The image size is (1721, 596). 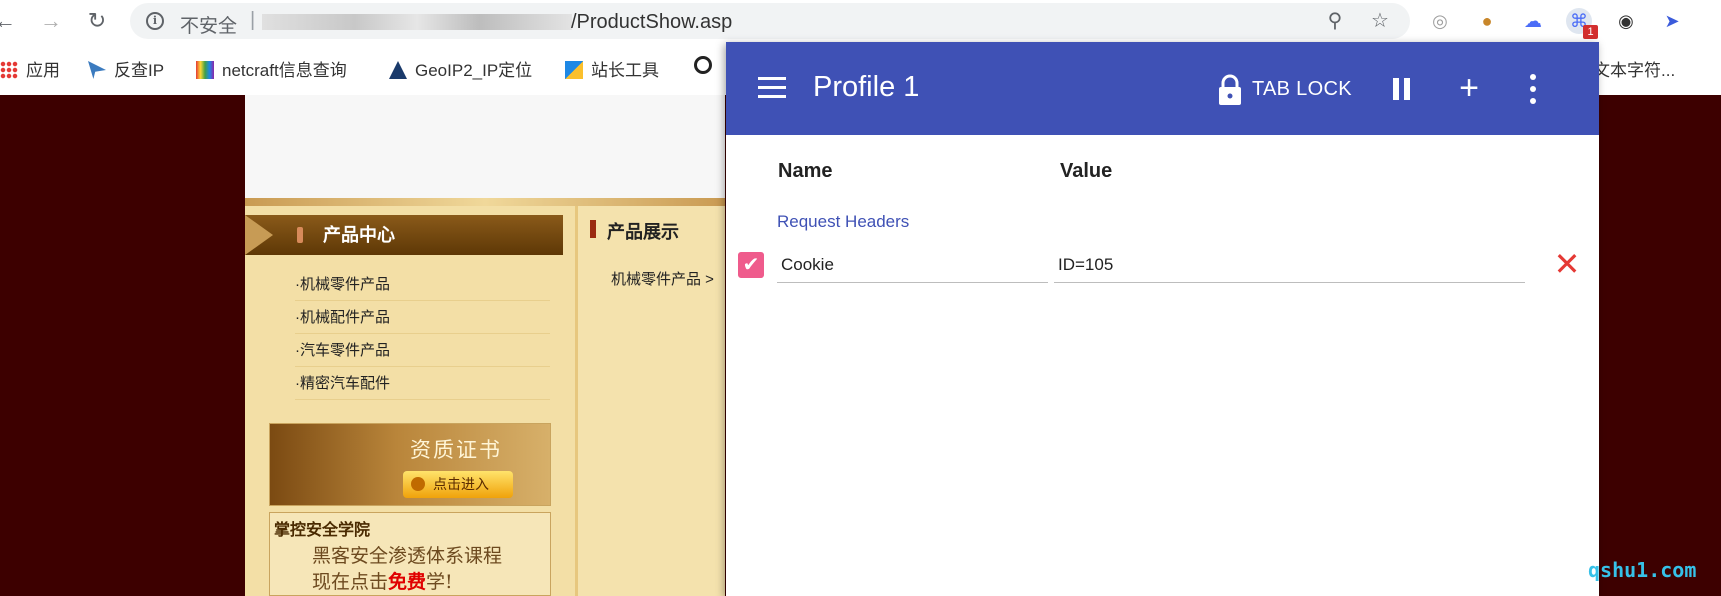 I want to click on star-icon: ☆, so click(x=1380, y=21).